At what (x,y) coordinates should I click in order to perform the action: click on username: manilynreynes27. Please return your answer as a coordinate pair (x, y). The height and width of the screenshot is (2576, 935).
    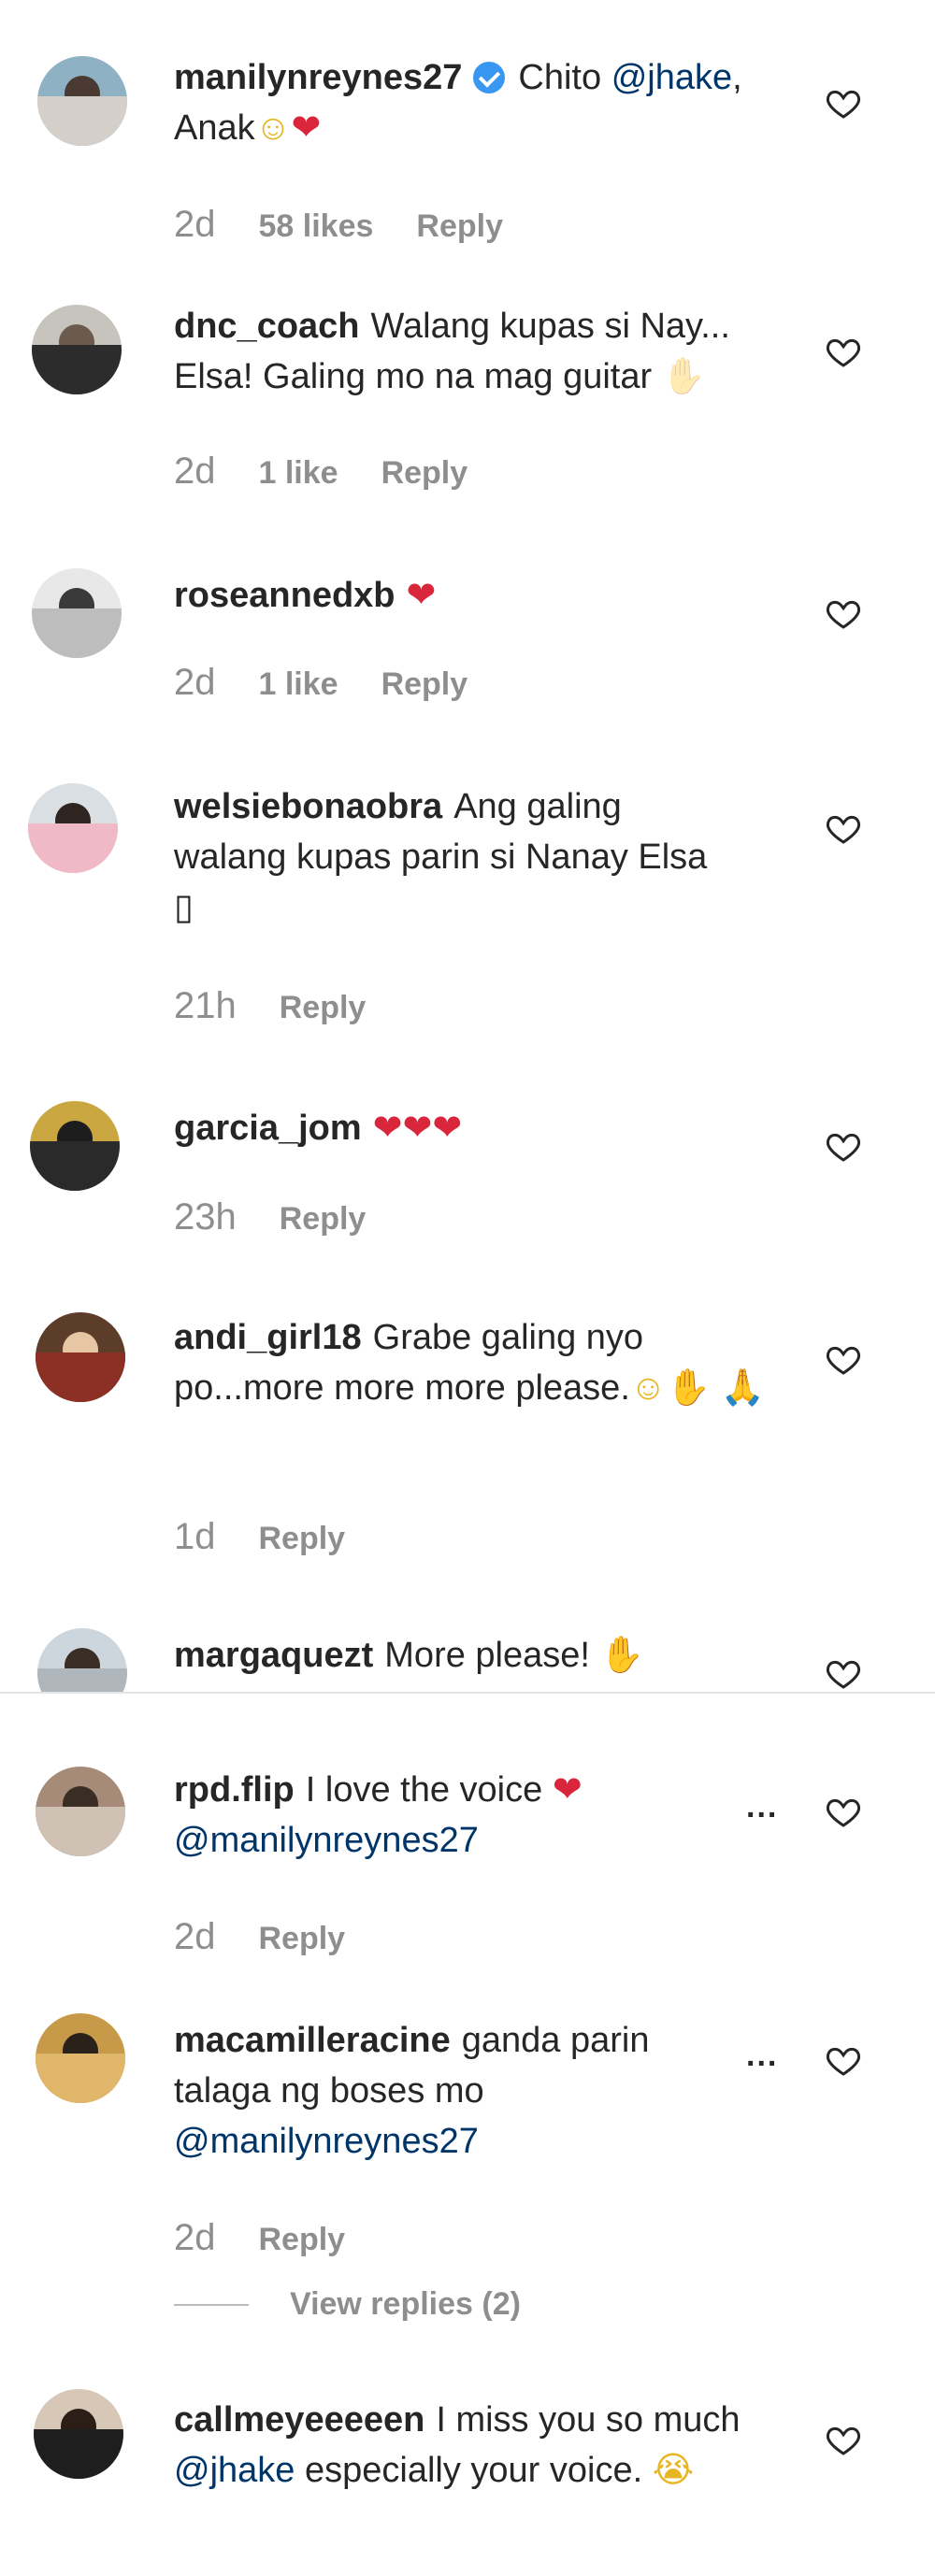
    Looking at the image, I should click on (318, 77).